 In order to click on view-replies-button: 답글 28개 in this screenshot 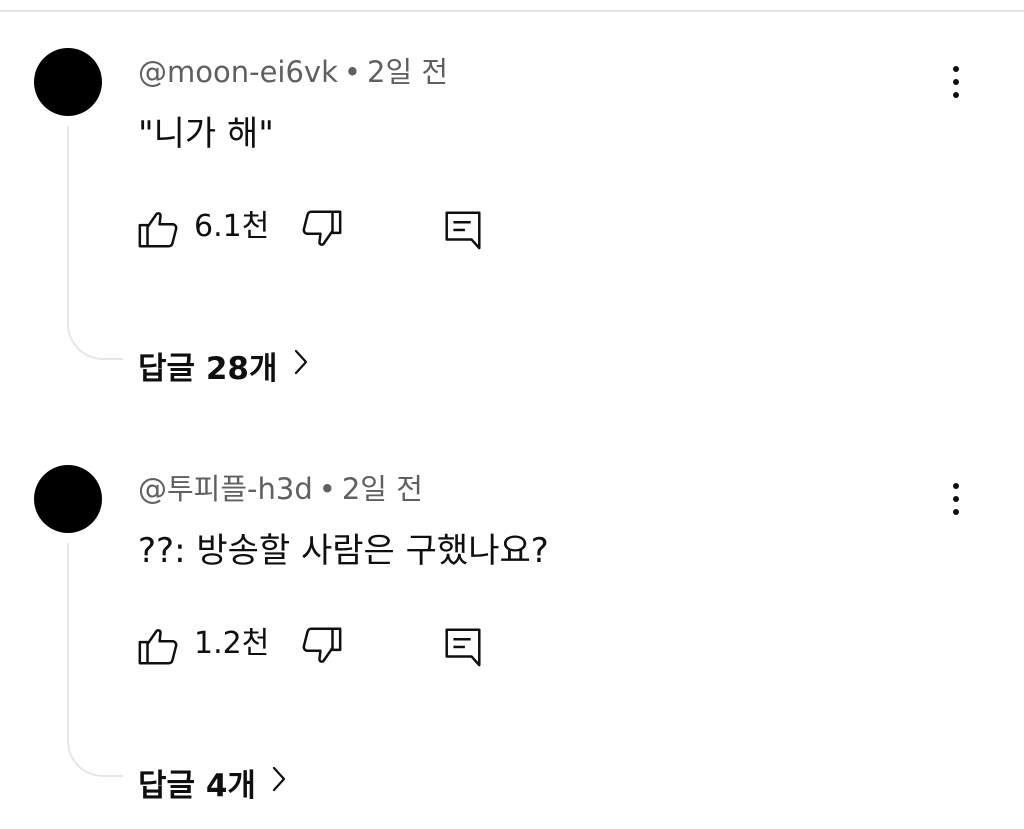, I will do `click(223, 365)`.